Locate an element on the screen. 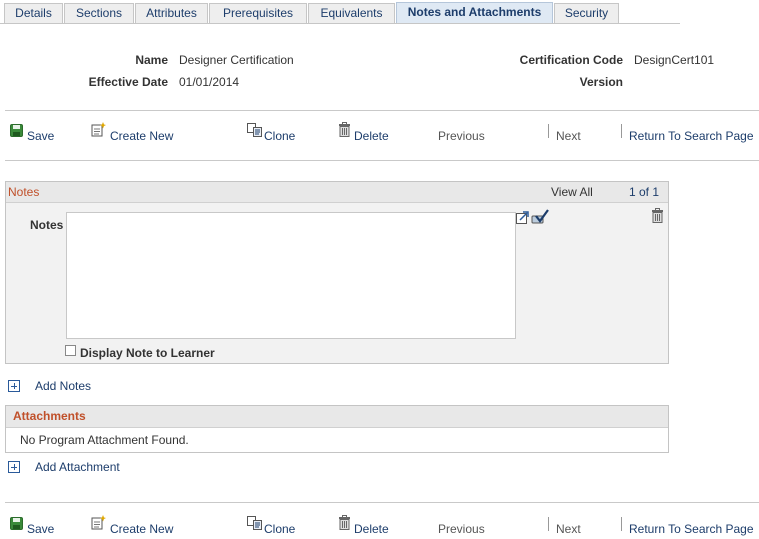 This screenshot has width=759, height=539. effective-date-label: Effective Date is located at coordinates (128, 82).